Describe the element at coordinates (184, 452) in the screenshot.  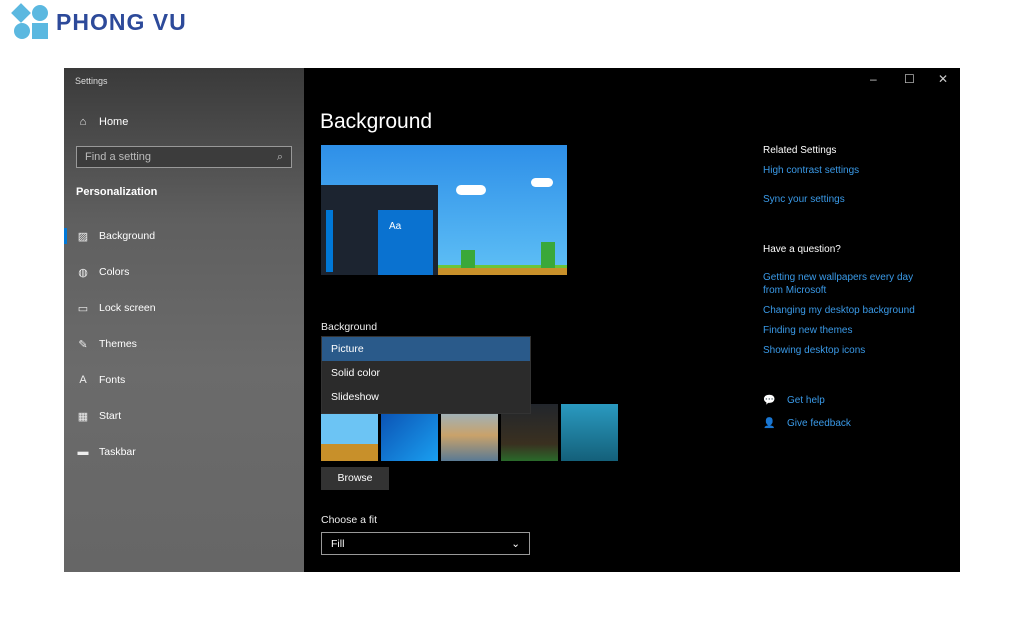
I see `sidebar-item-taskbar: ▬ Taskbar` at that location.